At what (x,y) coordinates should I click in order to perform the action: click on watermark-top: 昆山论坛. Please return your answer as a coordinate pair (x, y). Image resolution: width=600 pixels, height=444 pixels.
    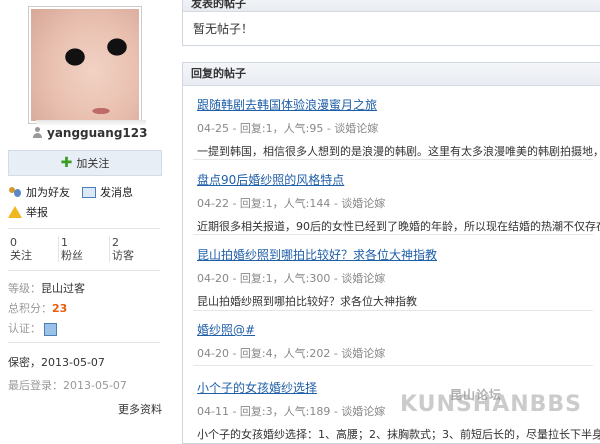
    Looking at the image, I should click on (476, 395).